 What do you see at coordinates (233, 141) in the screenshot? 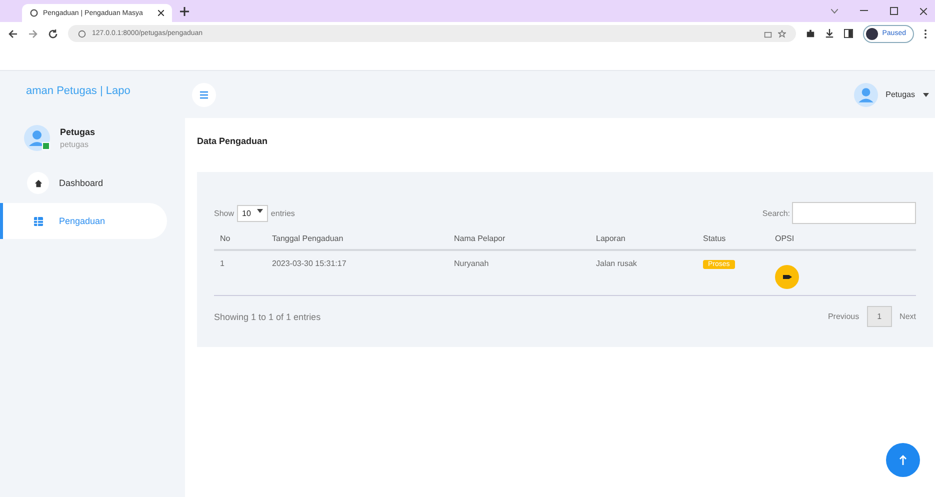
I see `card-title: Data Pengaduan` at bounding box center [233, 141].